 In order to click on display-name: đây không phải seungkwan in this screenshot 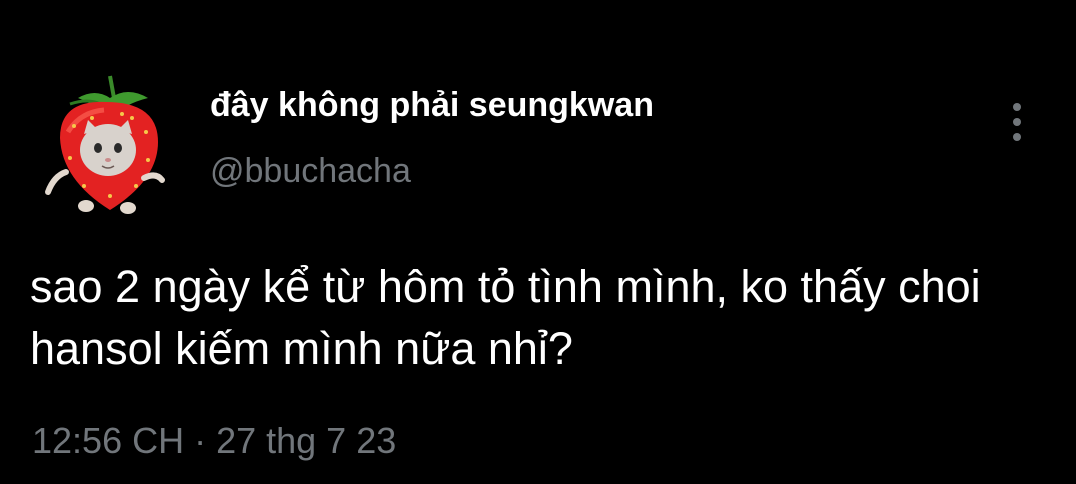, I will do `click(432, 105)`.